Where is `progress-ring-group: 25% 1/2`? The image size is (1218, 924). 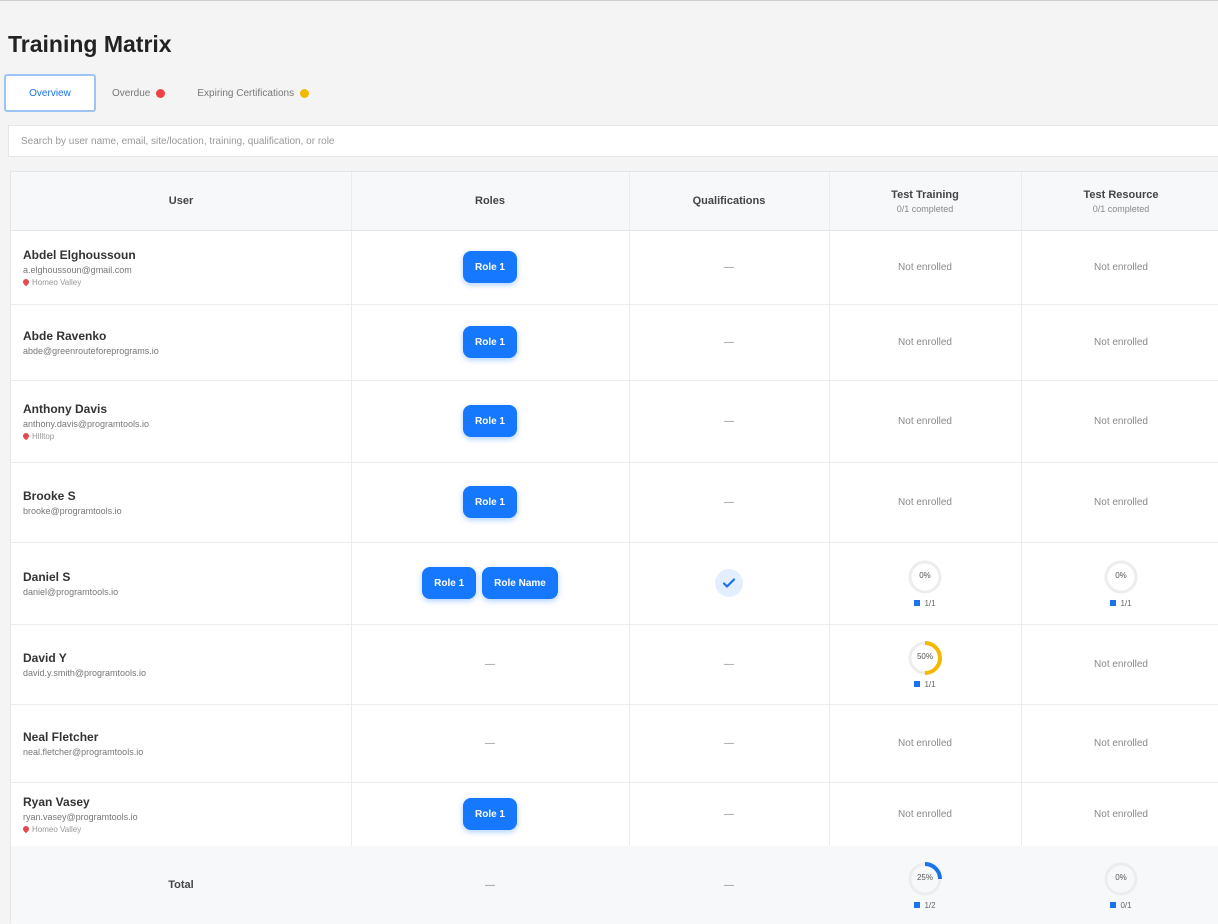
progress-ring-group: 25% 1/2 is located at coordinates (925, 885).